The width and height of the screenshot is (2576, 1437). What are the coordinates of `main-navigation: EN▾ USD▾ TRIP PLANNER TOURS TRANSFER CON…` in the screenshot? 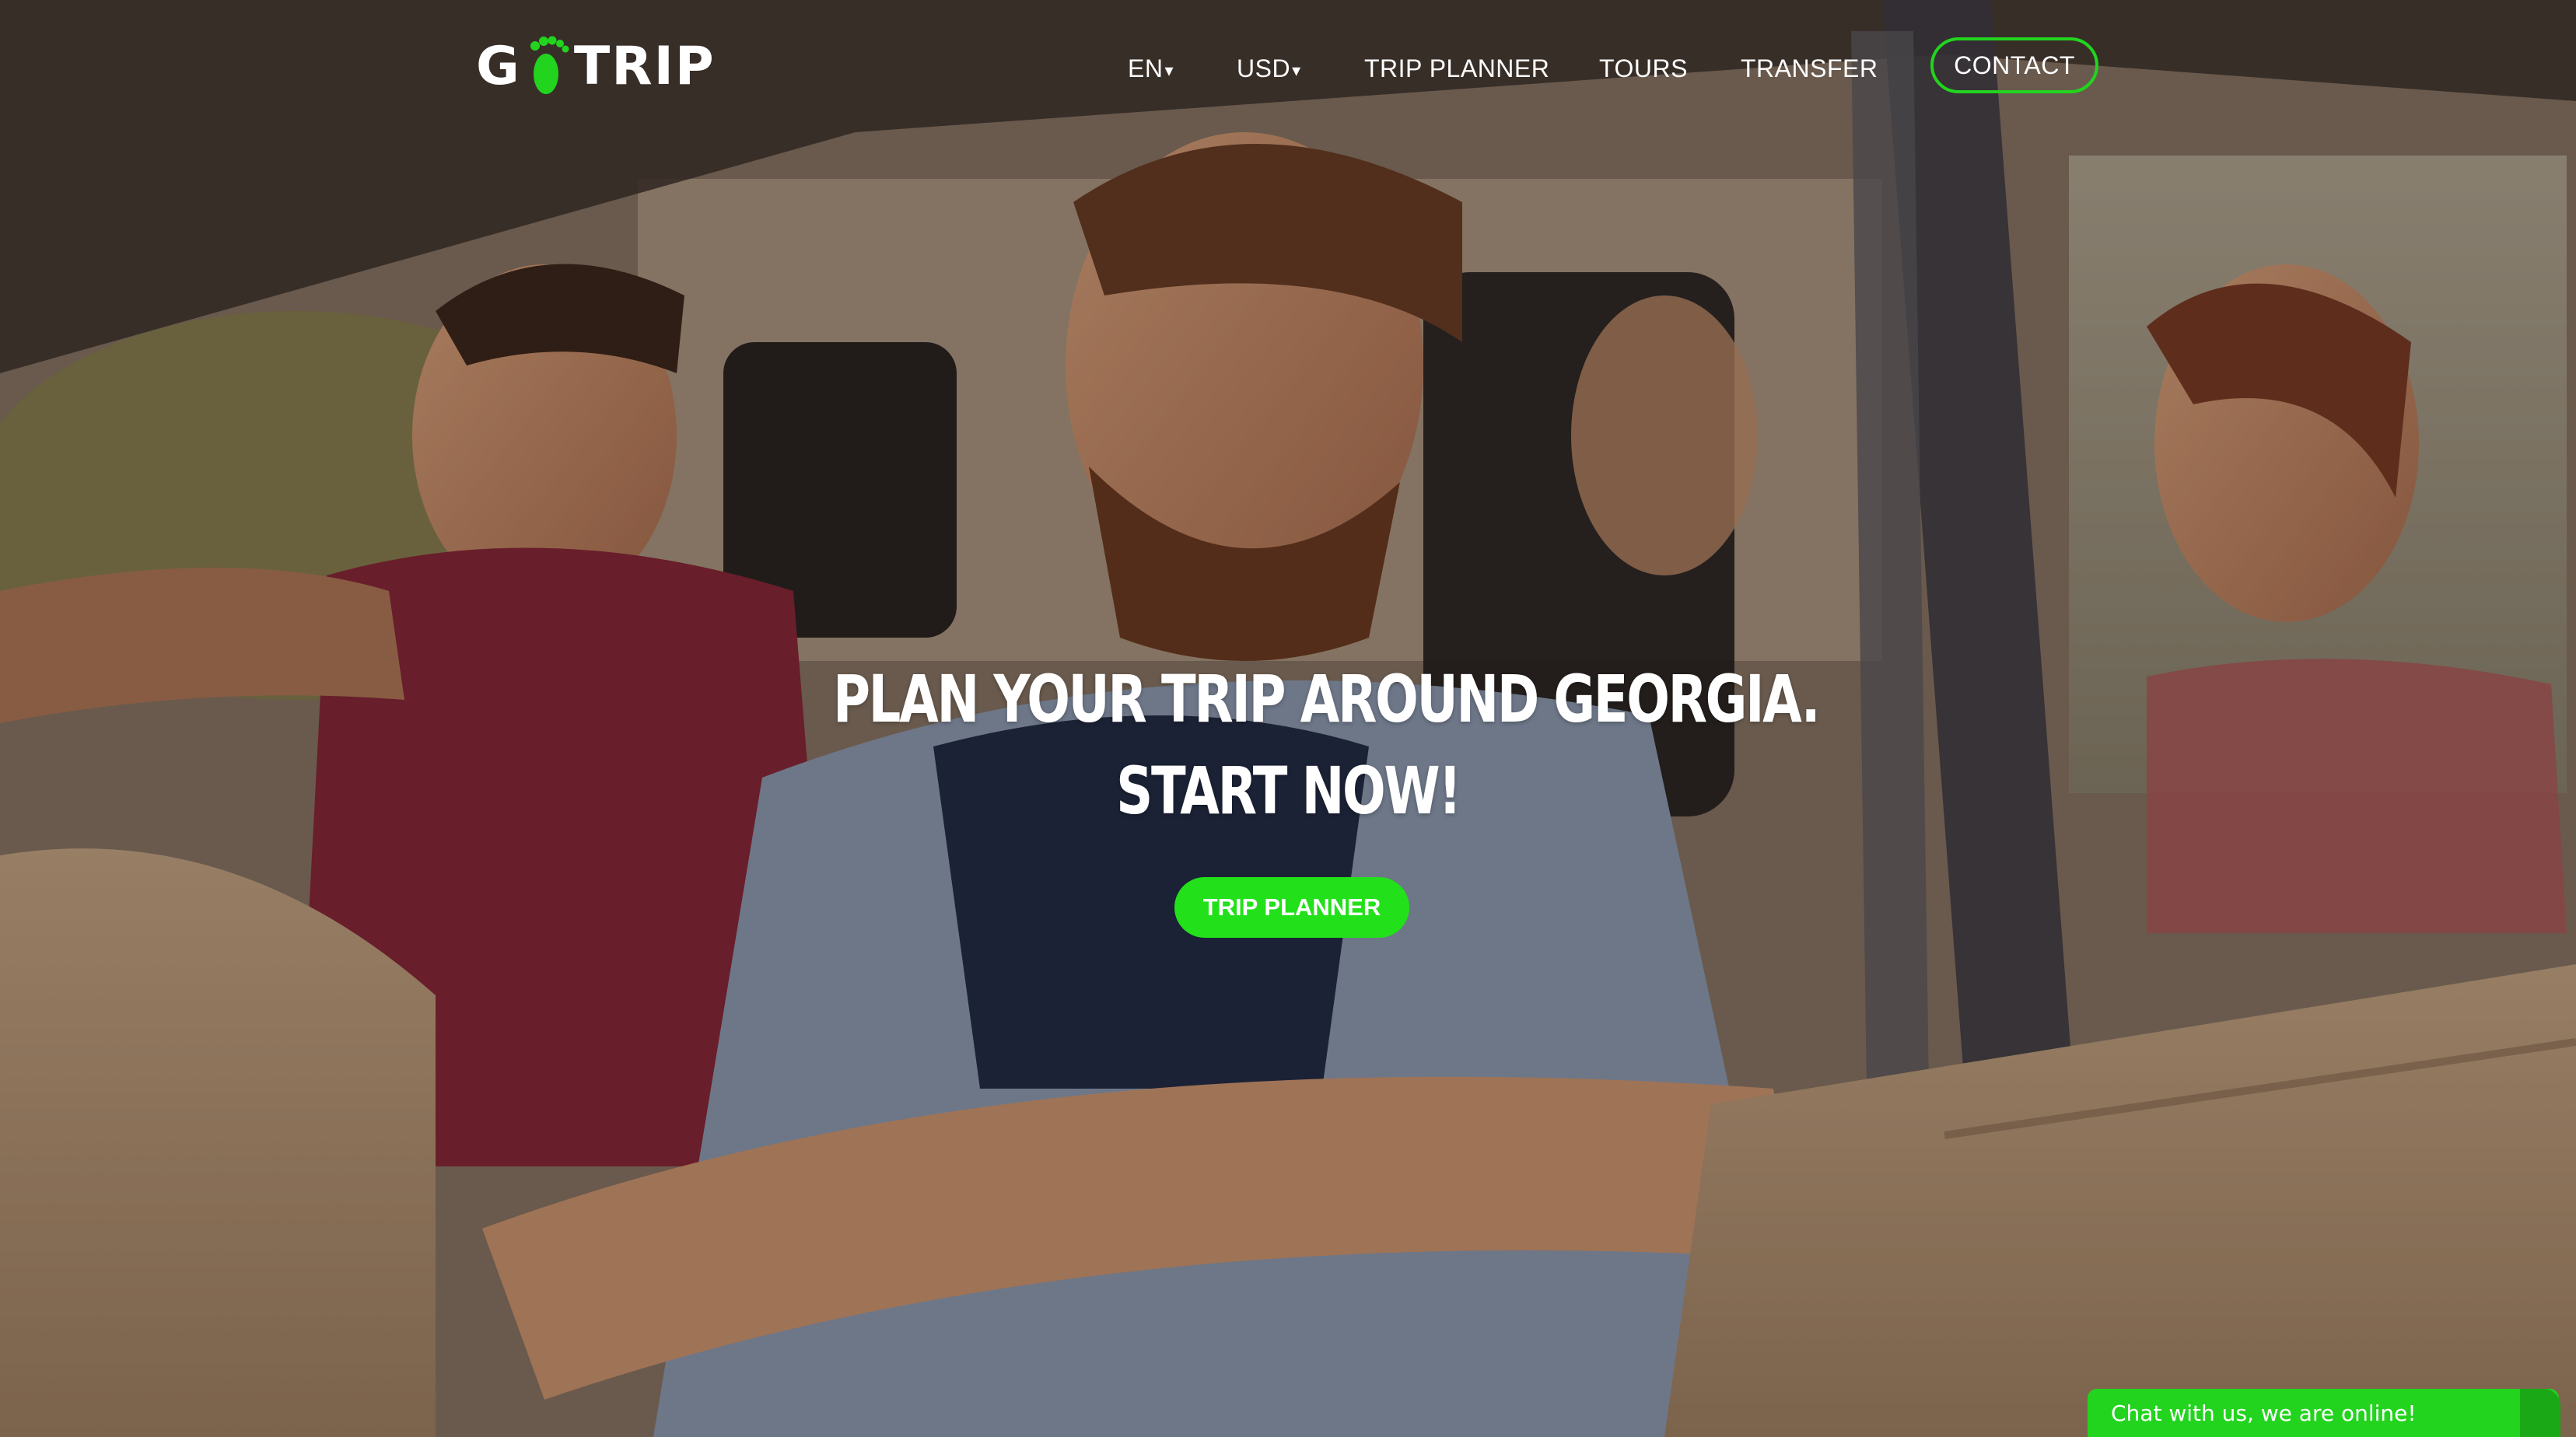 It's located at (1288, 68).